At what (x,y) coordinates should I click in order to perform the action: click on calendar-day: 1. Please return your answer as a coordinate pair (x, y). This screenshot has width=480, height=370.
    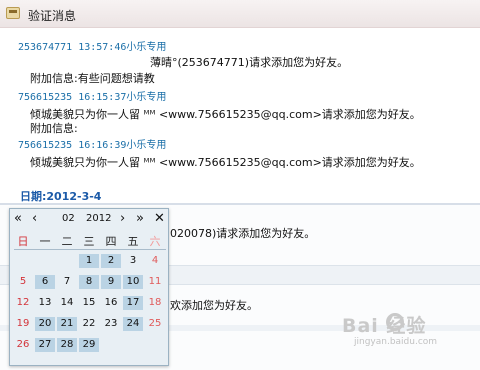
    Looking at the image, I should click on (89, 261).